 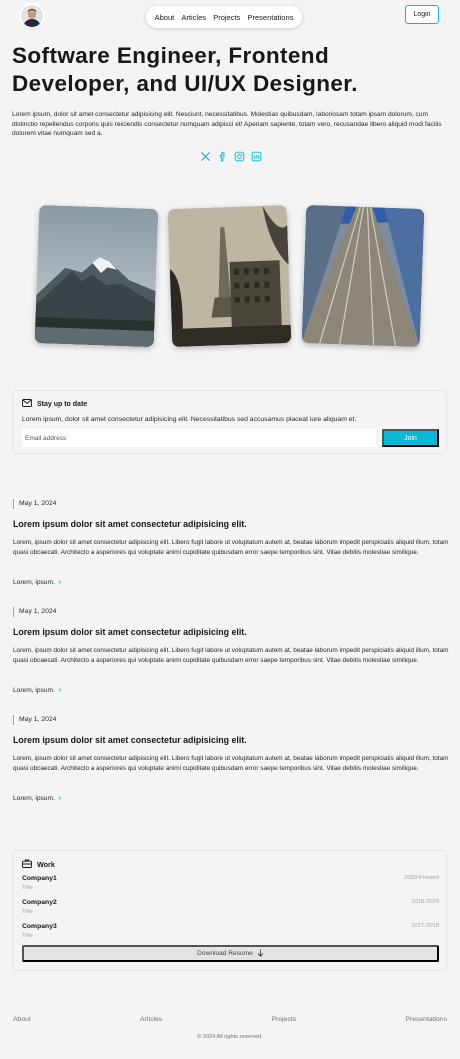 I want to click on main-nav: About Articles Projects Presentations, so click(x=224, y=17).